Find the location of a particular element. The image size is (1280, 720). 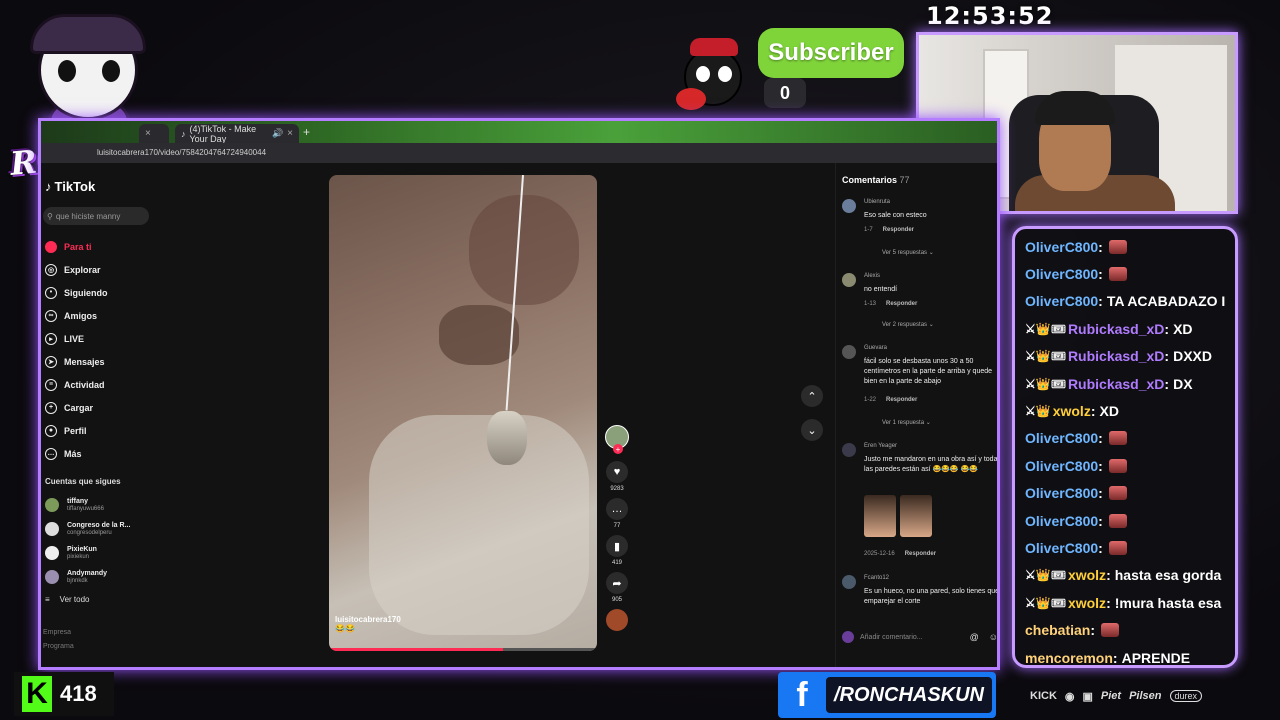

previous-video-button: ⌃ is located at coordinates (812, 396).